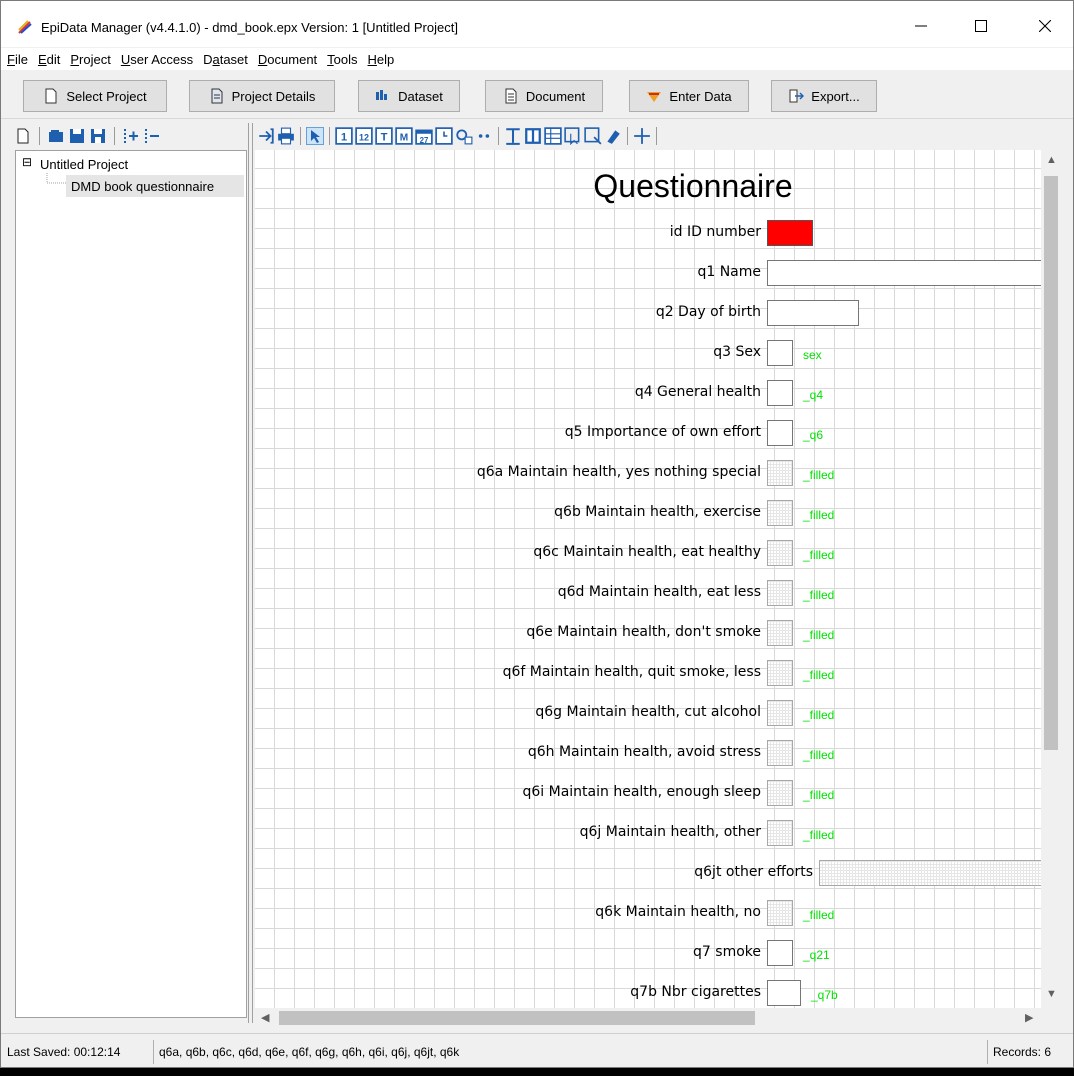 This screenshot has width=1074, height=1076. Describe the element at coordinates (642, 136) in the screenshot. I see `split-icon` at that location.